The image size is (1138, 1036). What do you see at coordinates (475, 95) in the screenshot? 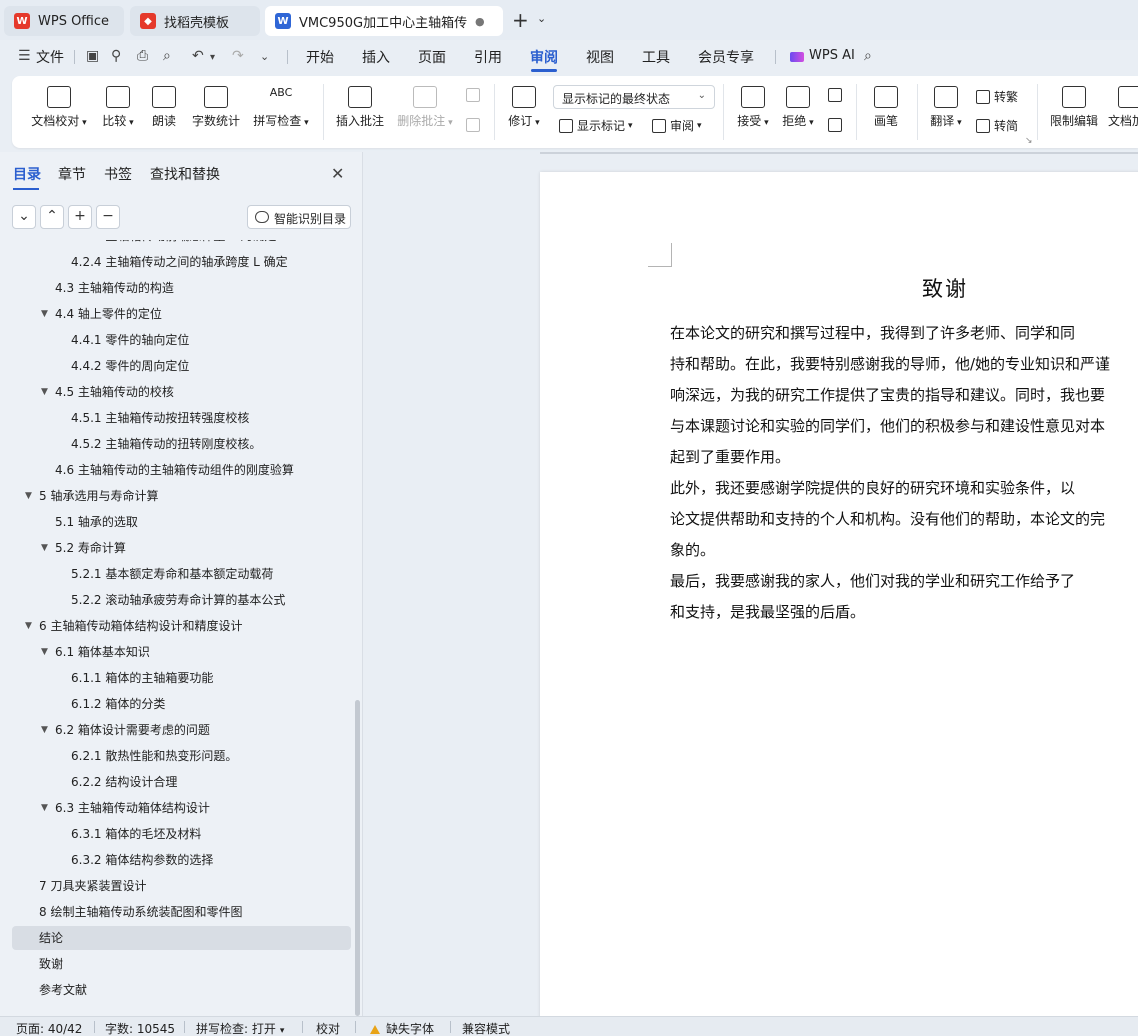
I see `previous-comment-icon` at bounding box center [475, 95].